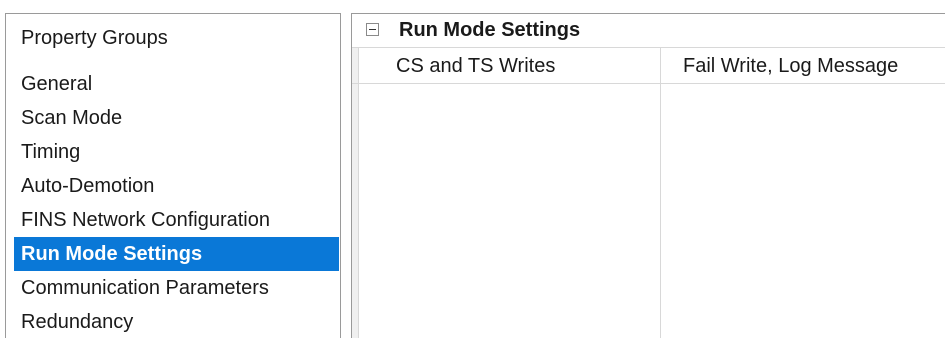 Image resolution: width=945 pixels, height=338 pixels. What do you see at coordinates (57, 84) in the screenshot?
I see `group-item-label: General` at bounding box center [57, 84].